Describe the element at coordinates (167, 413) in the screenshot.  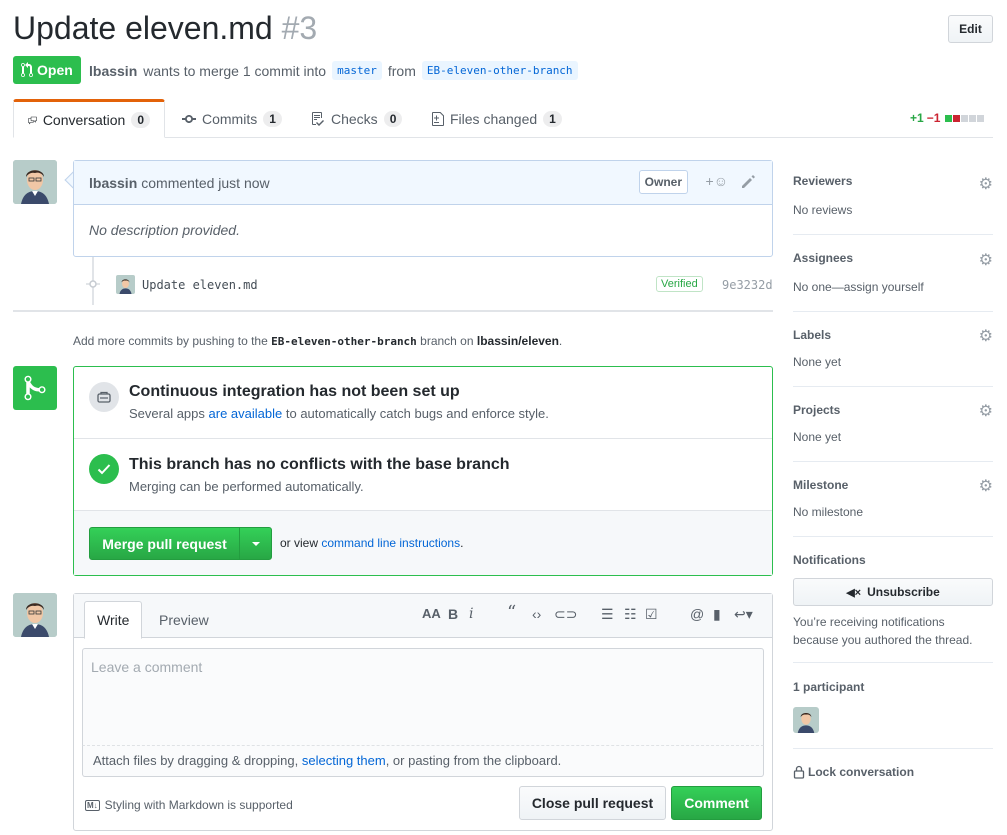
I see `ci-sub-prefix: Several apps` at that location.